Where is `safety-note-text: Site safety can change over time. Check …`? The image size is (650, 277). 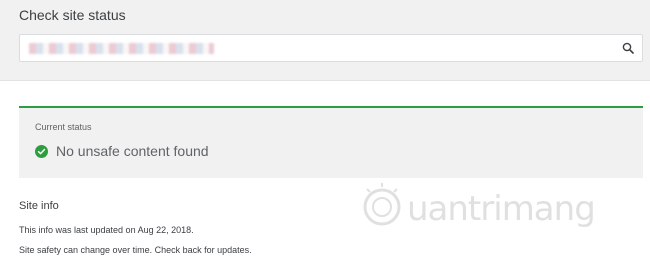 safety-note-text: Site safety can change over time. Check … is located at coordinates (135, 250).